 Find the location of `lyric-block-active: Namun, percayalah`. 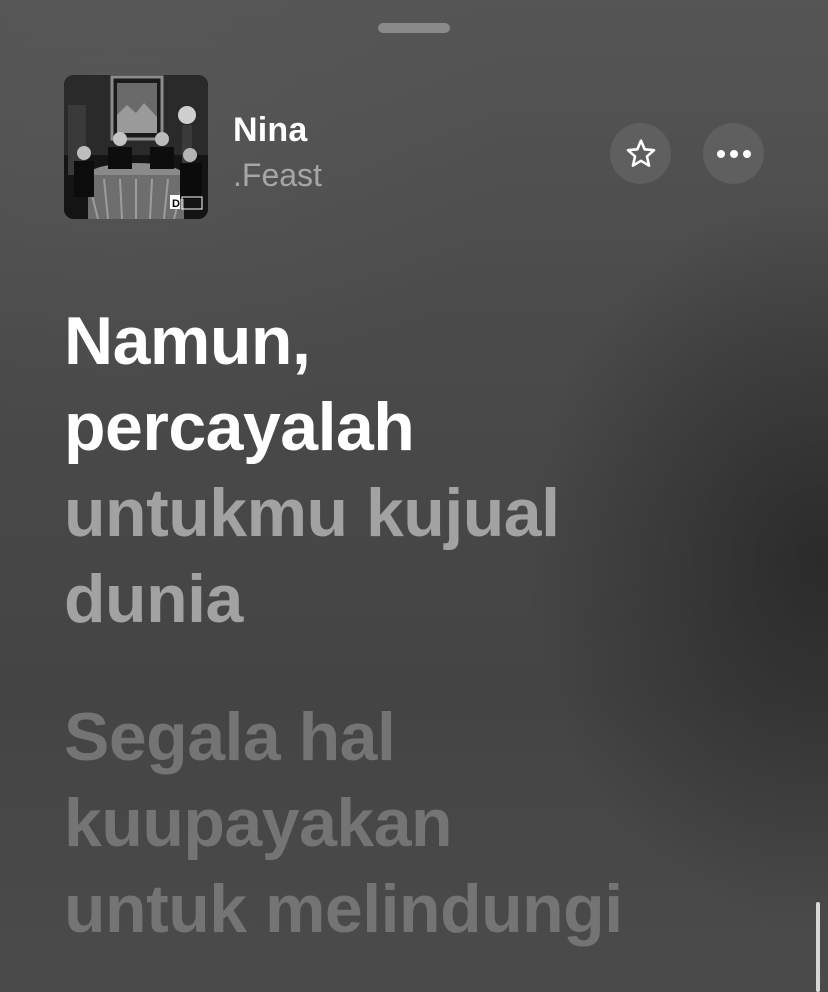

lyric-block-active: Namun, percayalah is located at coordinates (414, 384).